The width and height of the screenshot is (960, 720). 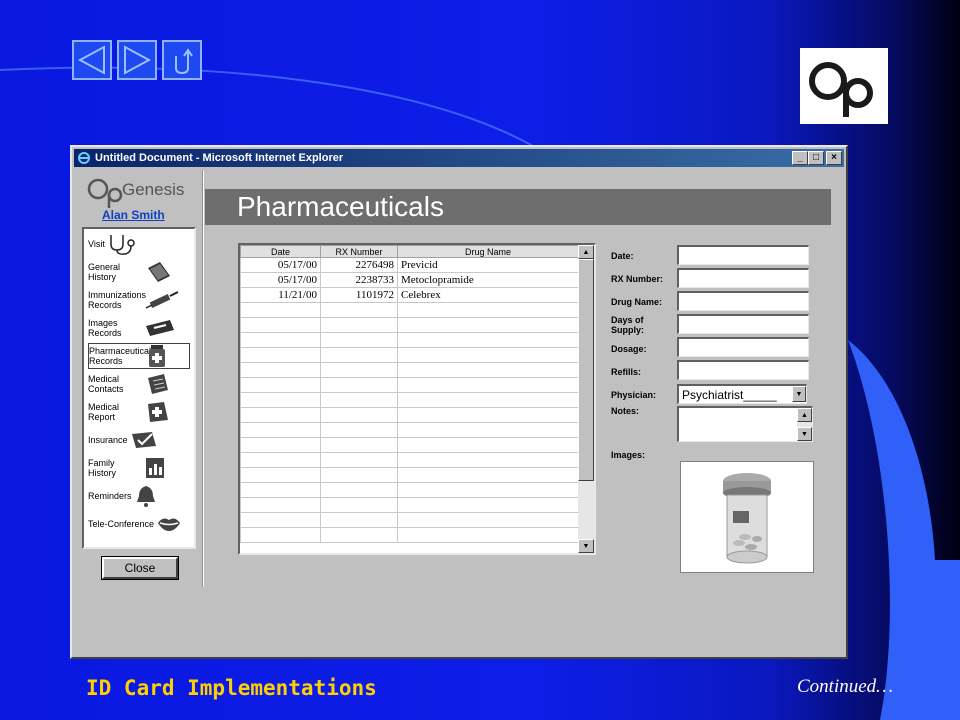 I want to click on sidebar-item-reminders: Reminders, so click(x=139, y=496).